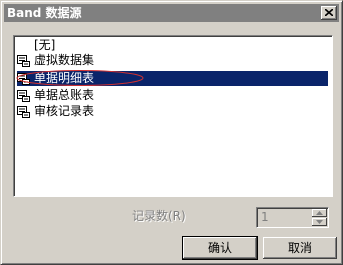 The width and height of the screenshot is (343, 265). I want to click on ok-button: 确认, so click(220, 248).